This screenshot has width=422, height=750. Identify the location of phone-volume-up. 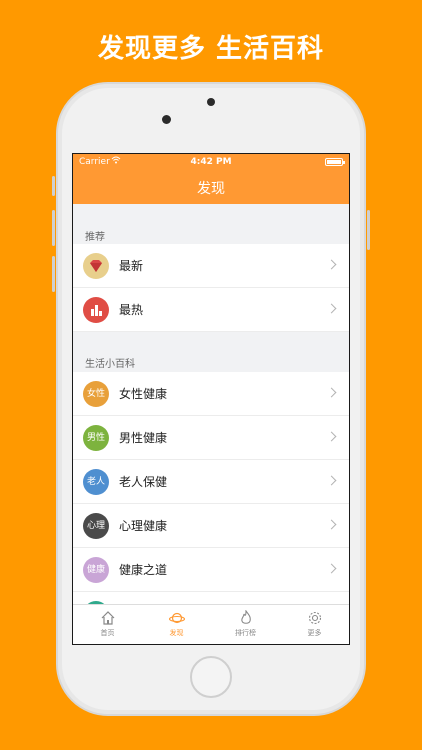
(53, 228).